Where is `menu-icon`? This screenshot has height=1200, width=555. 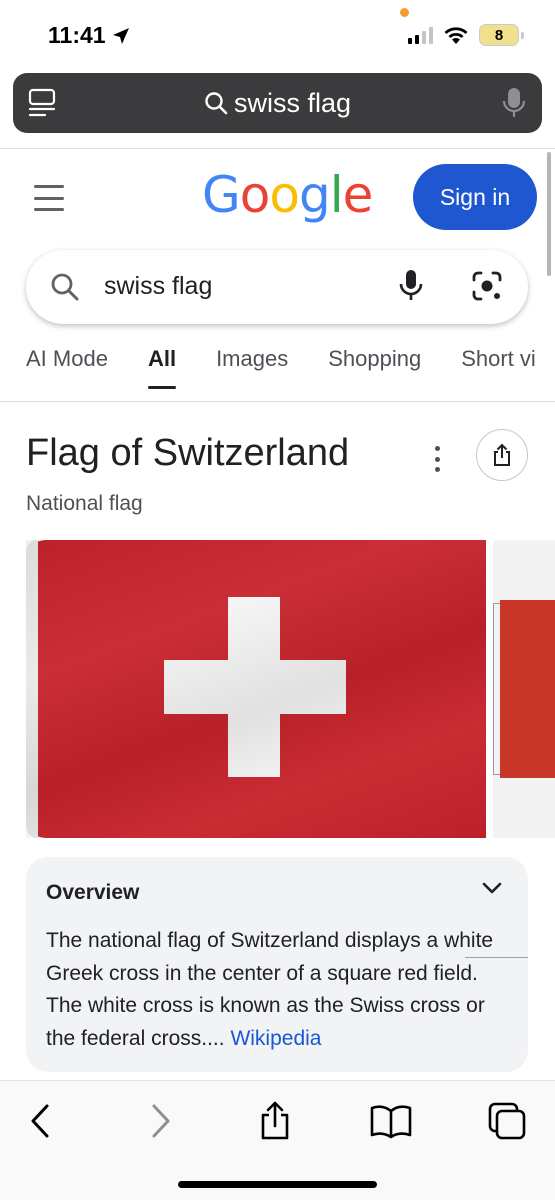
menu-icon is located at coordinates (49, 198).